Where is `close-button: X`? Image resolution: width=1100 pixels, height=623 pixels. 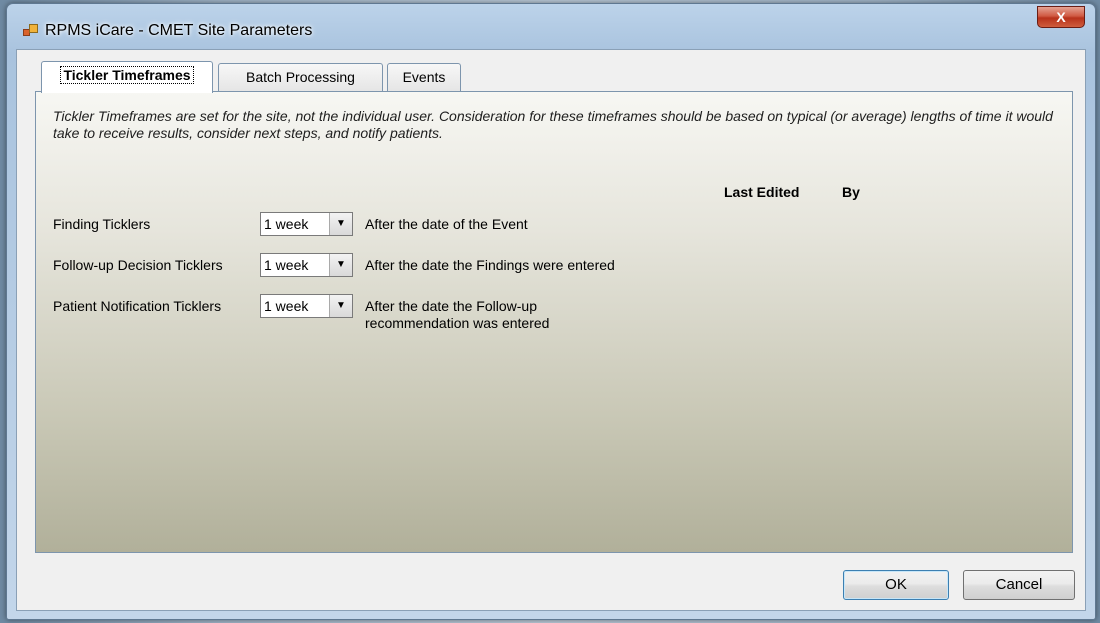 close-button: X is located at coordinates (1061, 17).